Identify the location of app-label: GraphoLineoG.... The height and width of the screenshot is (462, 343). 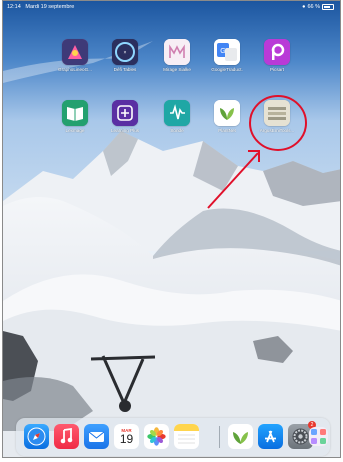
(75, 69).